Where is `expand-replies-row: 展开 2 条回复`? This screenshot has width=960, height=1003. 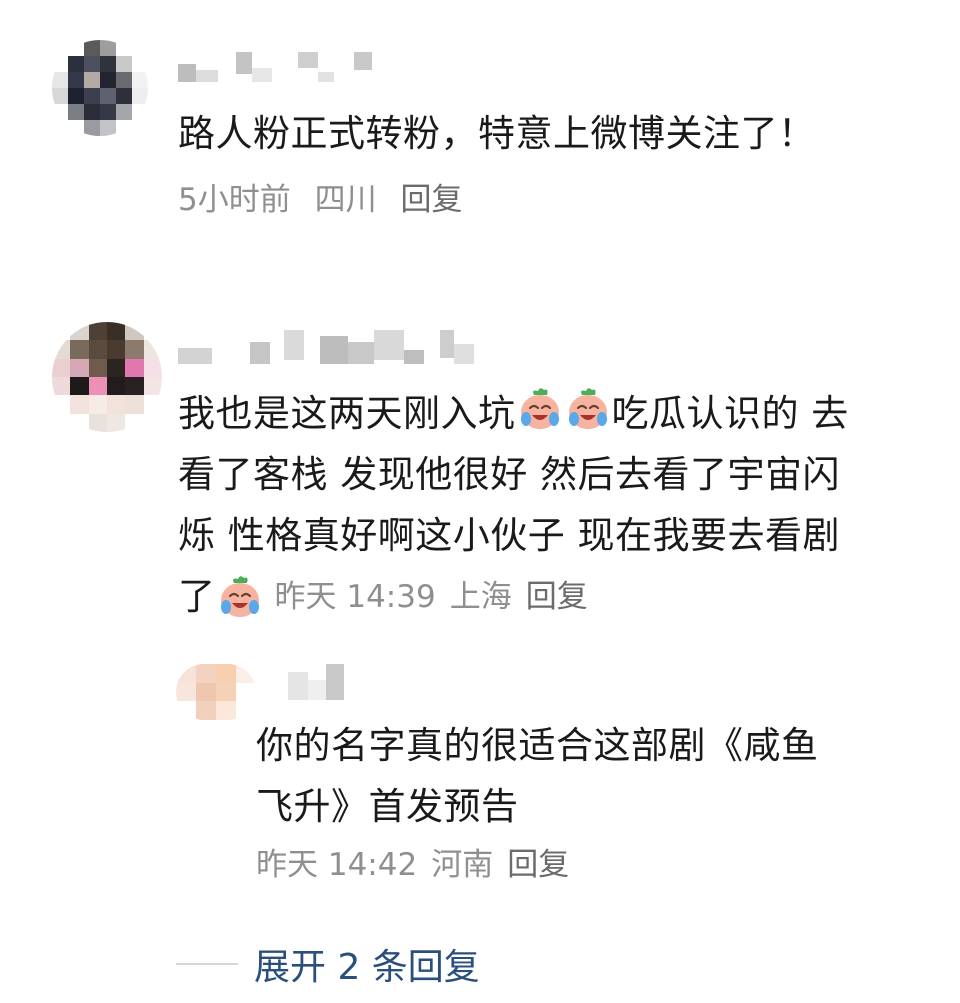
expand-replies-row: 展开 2 条回复 is located at coordinates (328, 964).